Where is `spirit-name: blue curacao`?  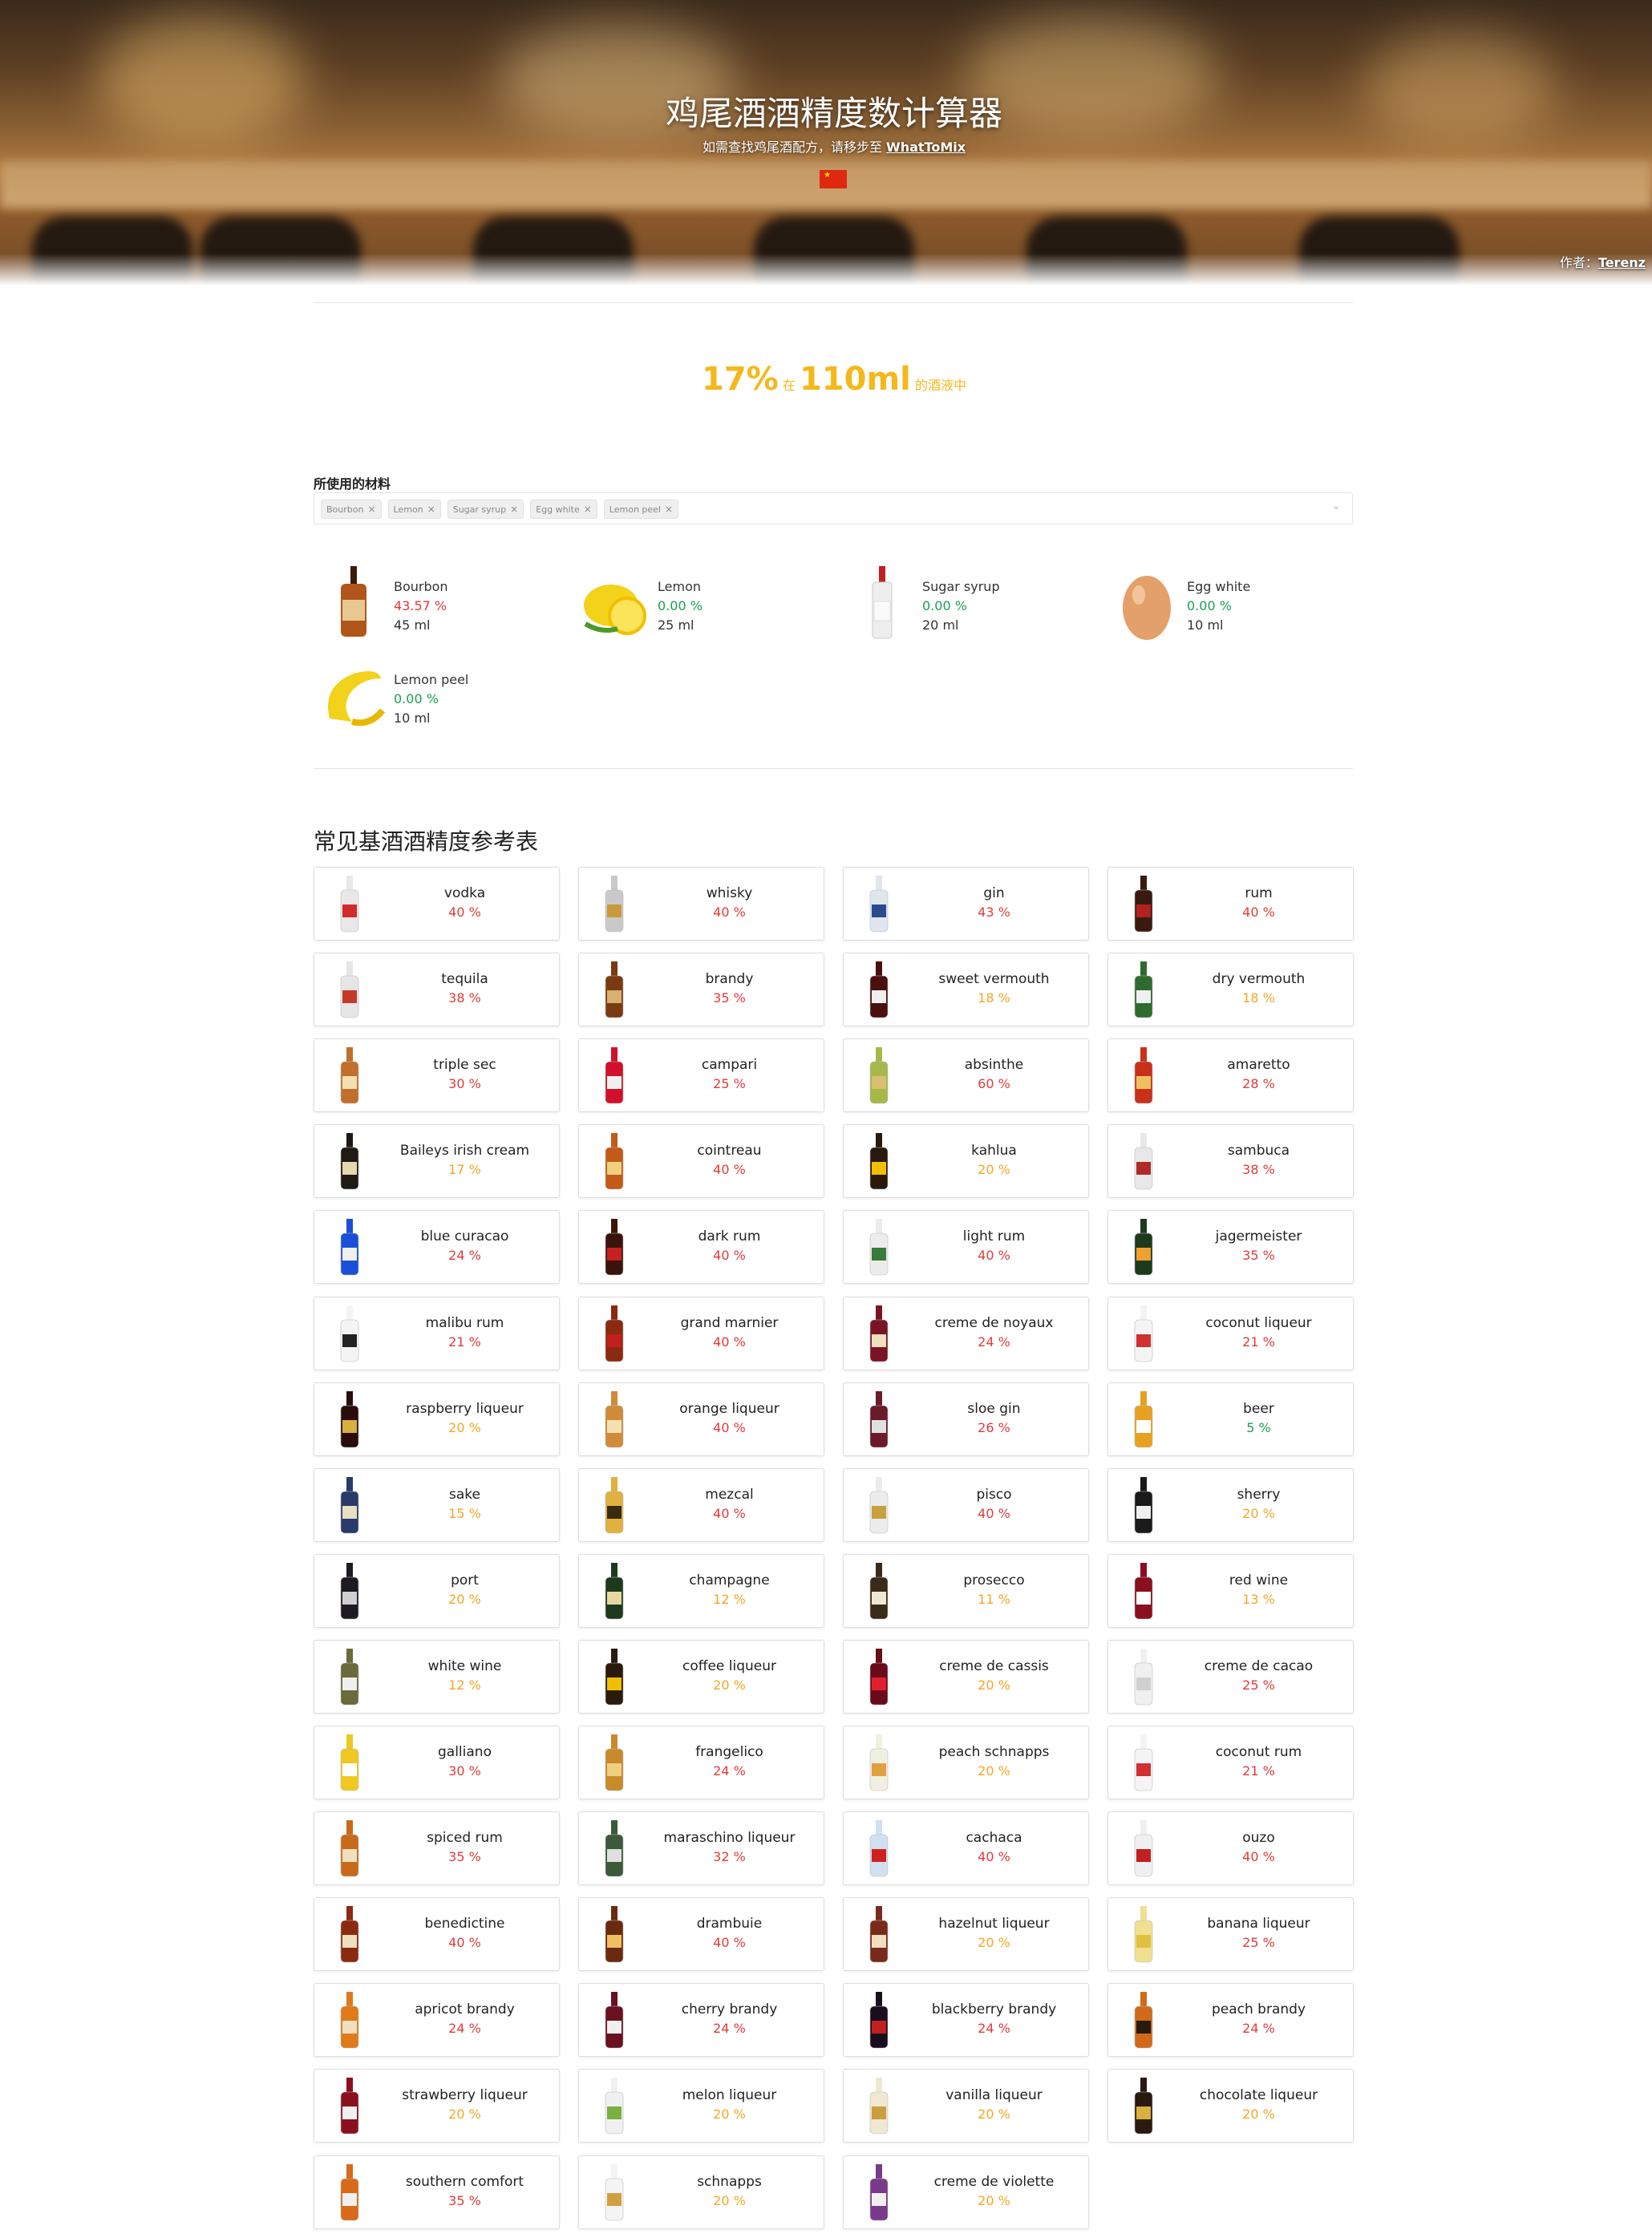 spirit-name: blue curacao is located at coordinates (464, 1236).